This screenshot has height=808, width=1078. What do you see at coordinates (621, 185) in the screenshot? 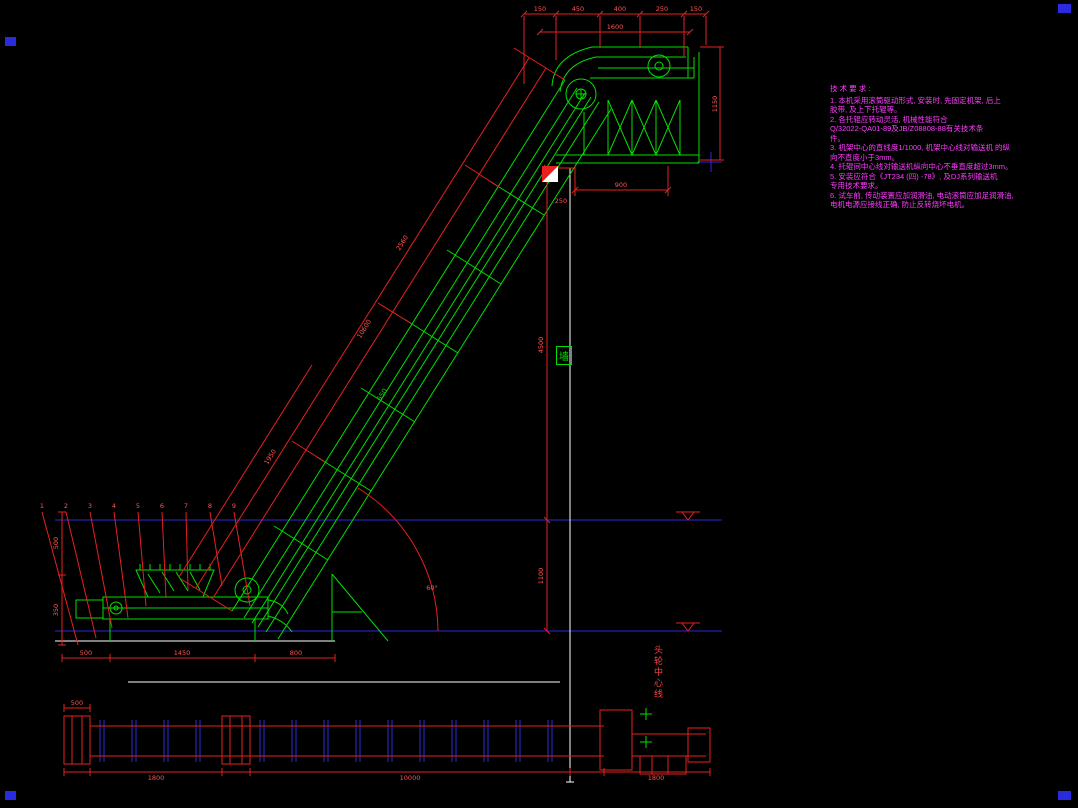
I see `dim-head-width: 900` at bounding box center [621, 185].